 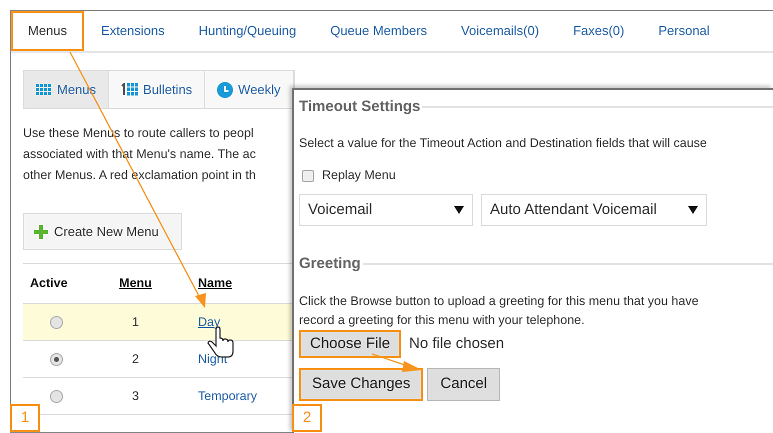 What do you see at coordinates (215, 283) in the screenshot?
I see `column-header: Name` at bounding box center [215, 283].